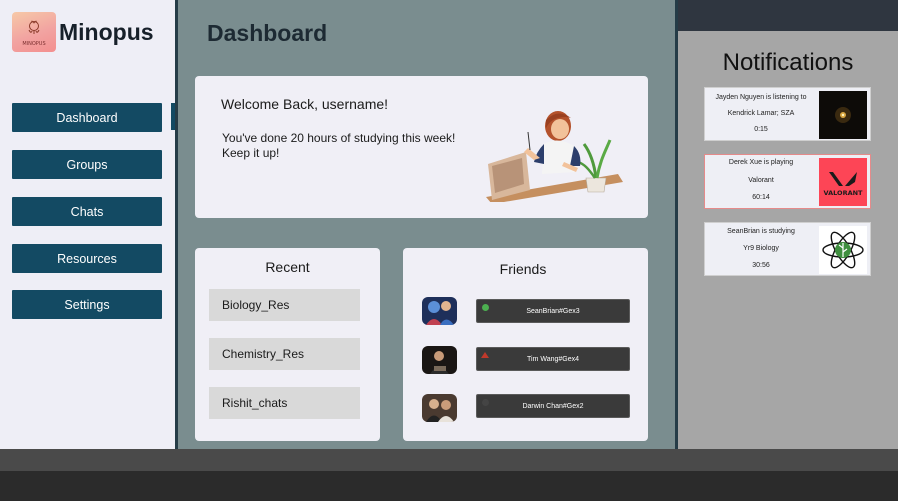 The image size is (898, 501). I want to click on notification-detail: Kendrick Lamar; SZA, so click(761, 113).